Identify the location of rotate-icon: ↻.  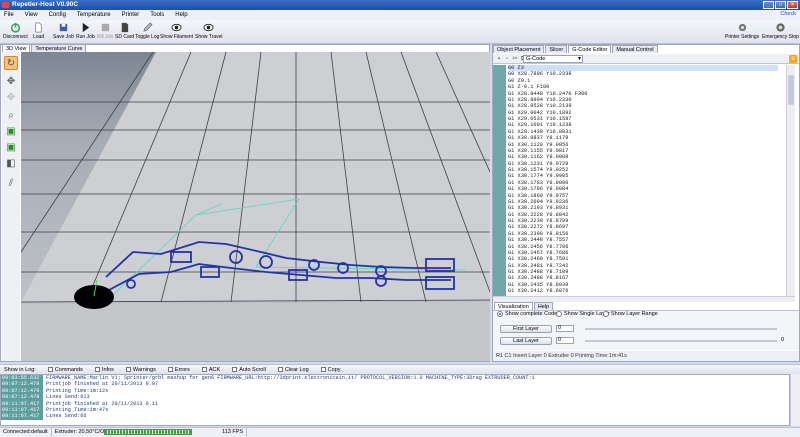
(11, 63).